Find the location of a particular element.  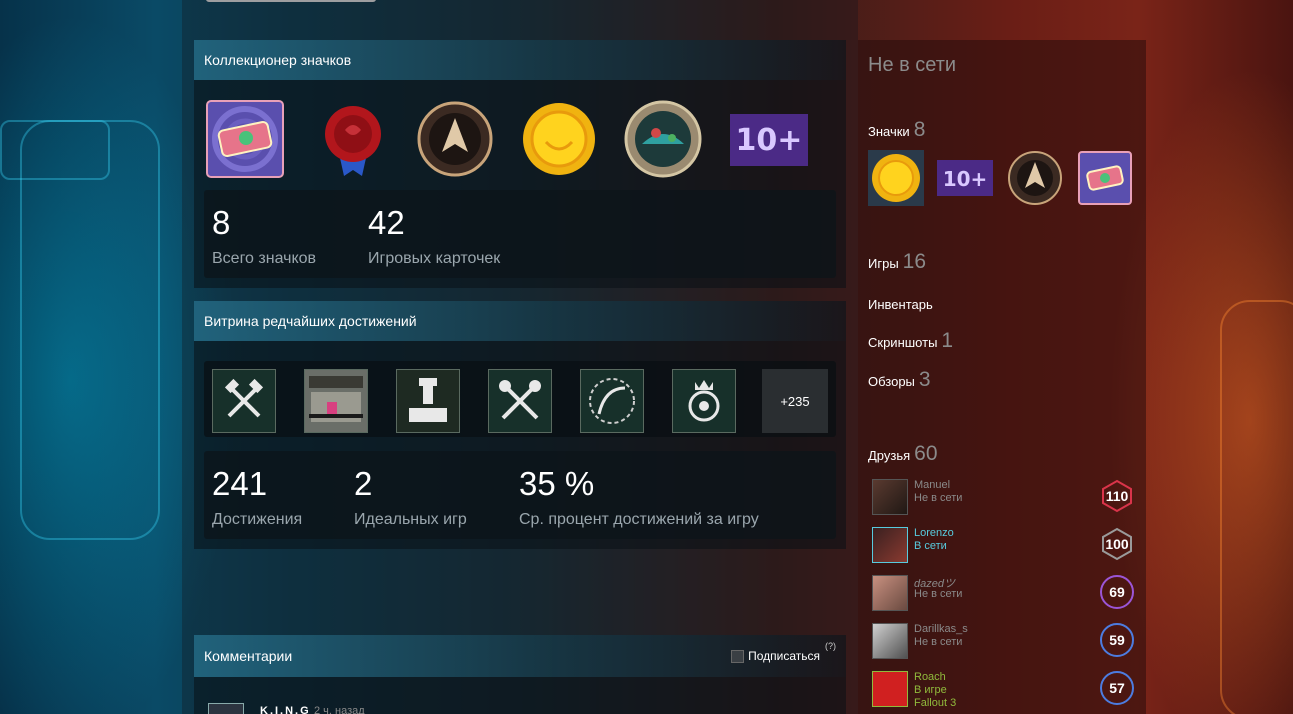

background-figure-left-arm is located at coordinates (55, 150).